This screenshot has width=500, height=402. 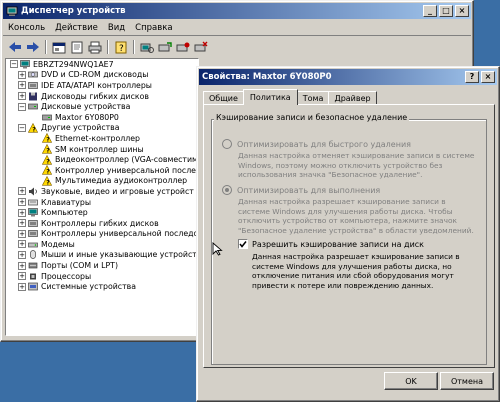 What do you see at coordinates (33, 47) in the screenshot?
I see `forward-icon` at bounding box center [33, 47].